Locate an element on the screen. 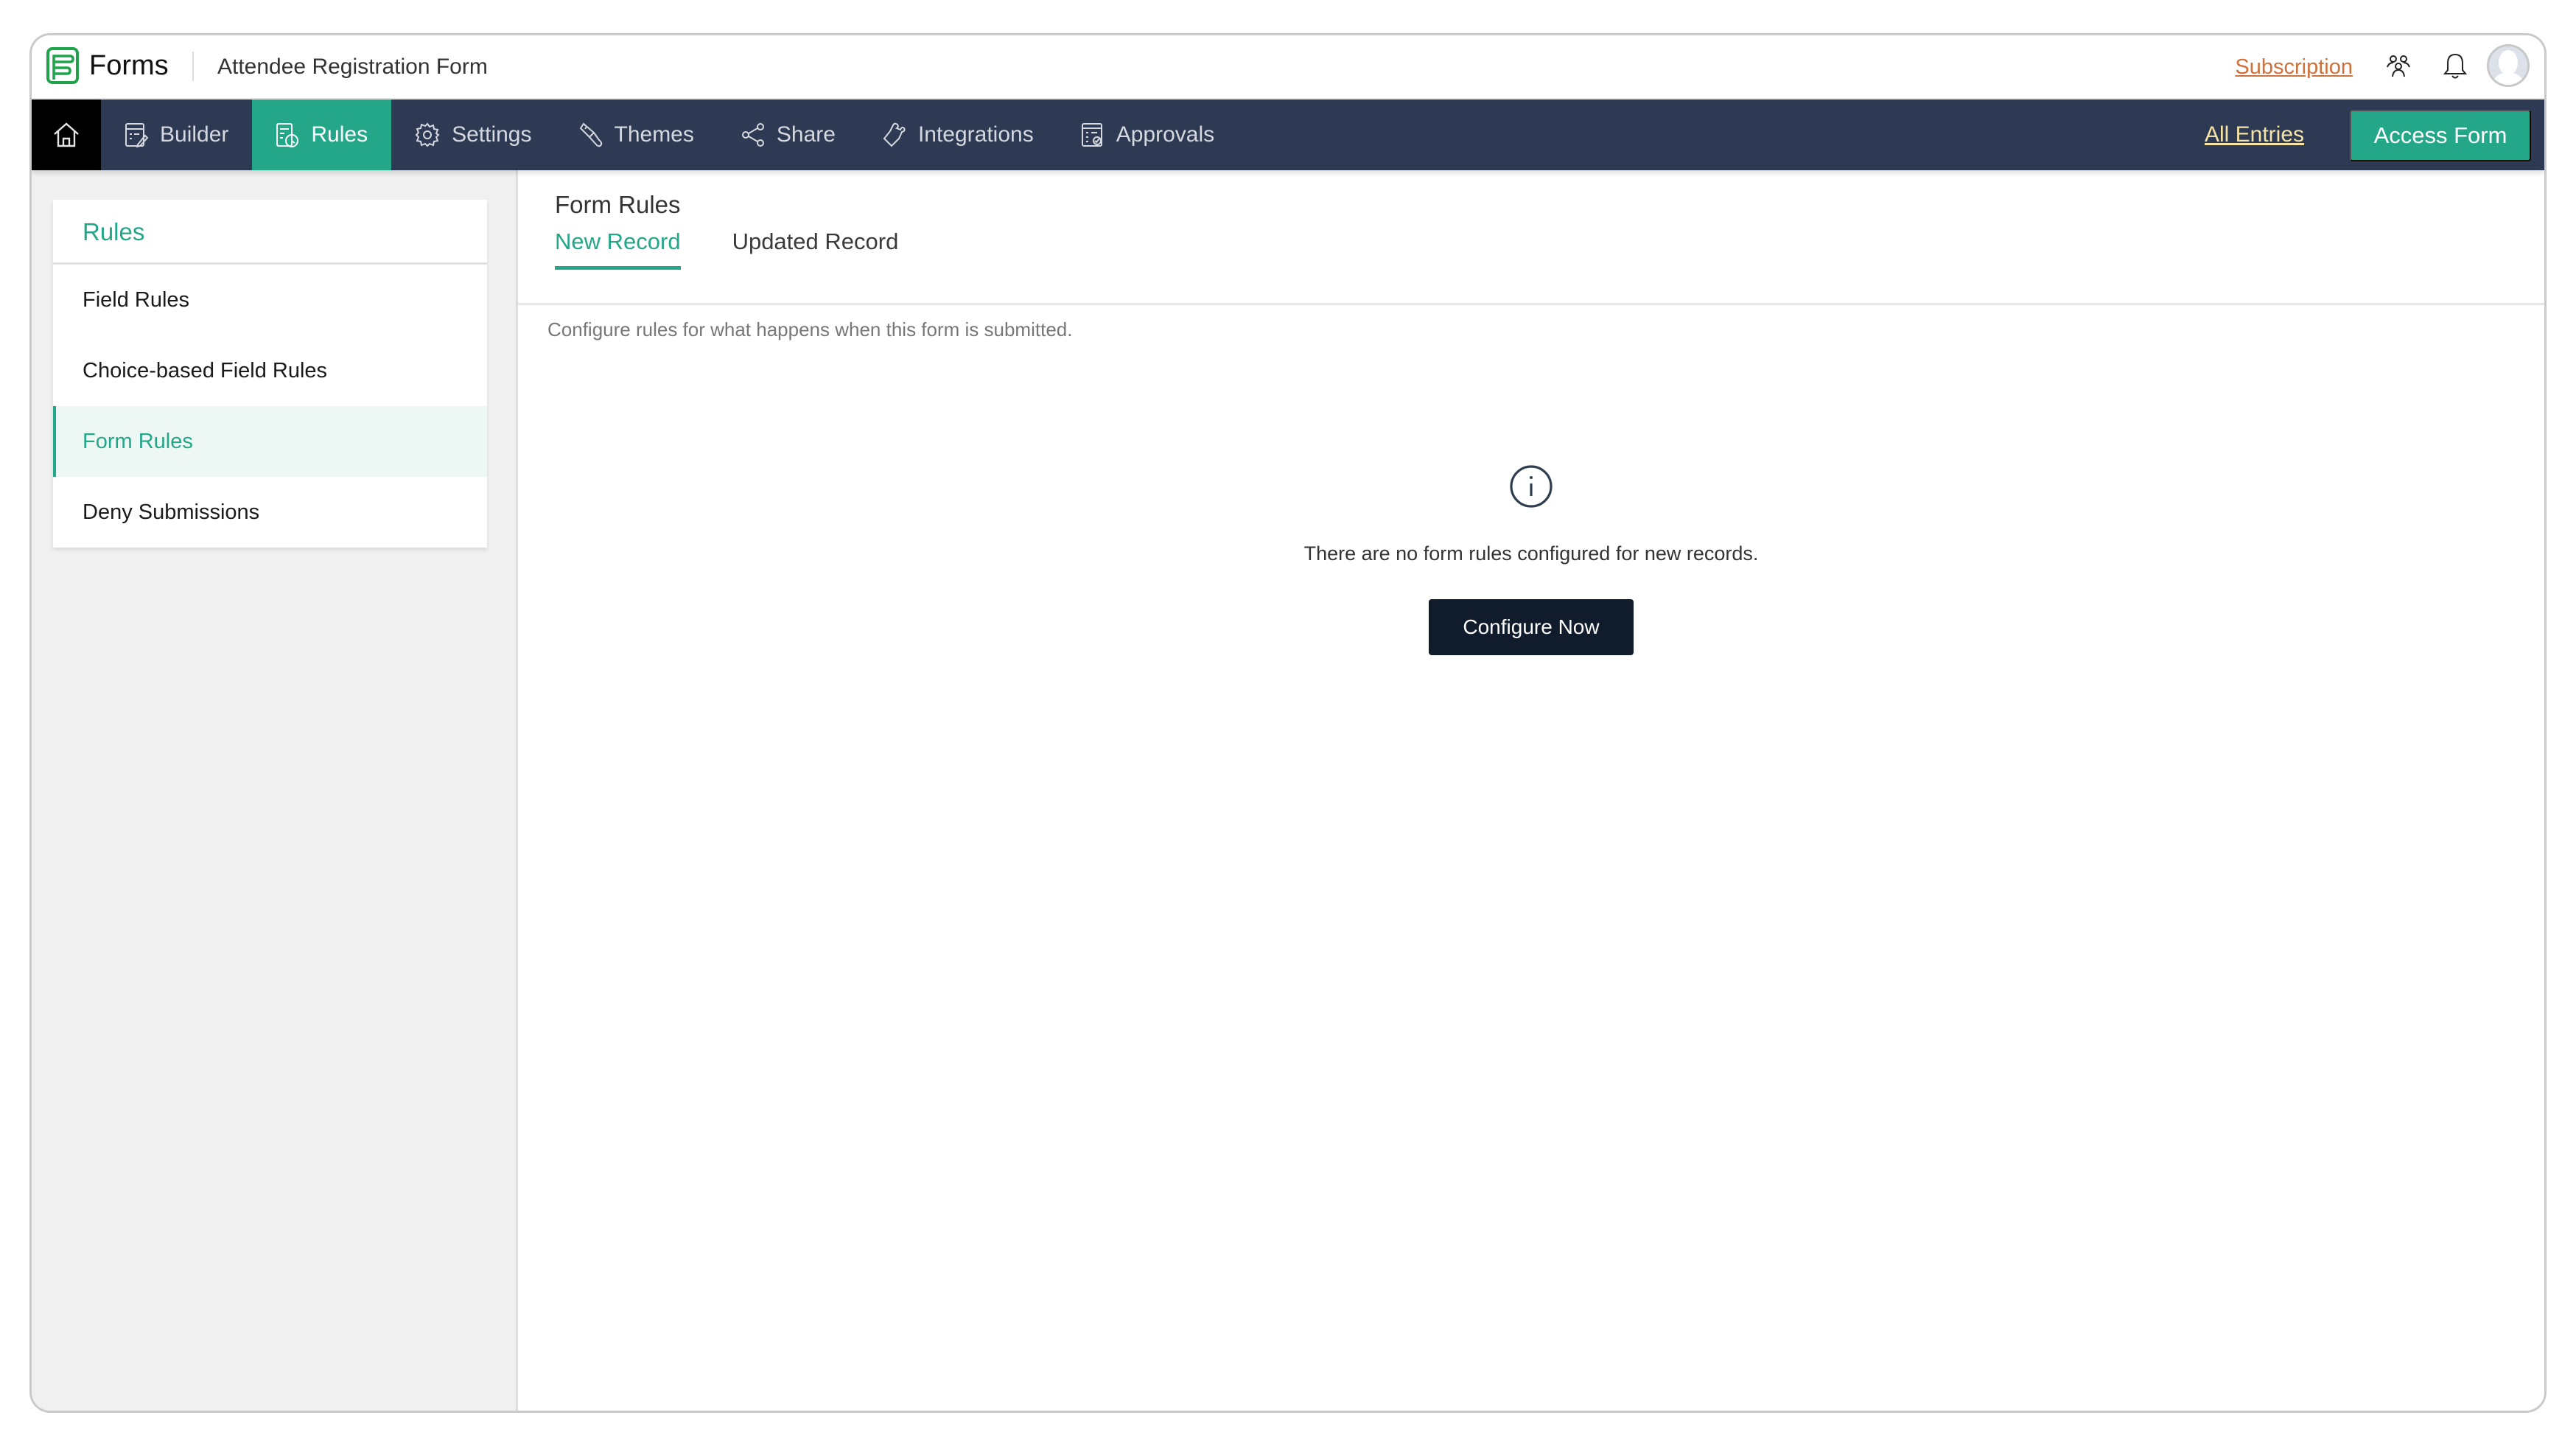  nav-label: Themes is located at coordinates (654, 134).